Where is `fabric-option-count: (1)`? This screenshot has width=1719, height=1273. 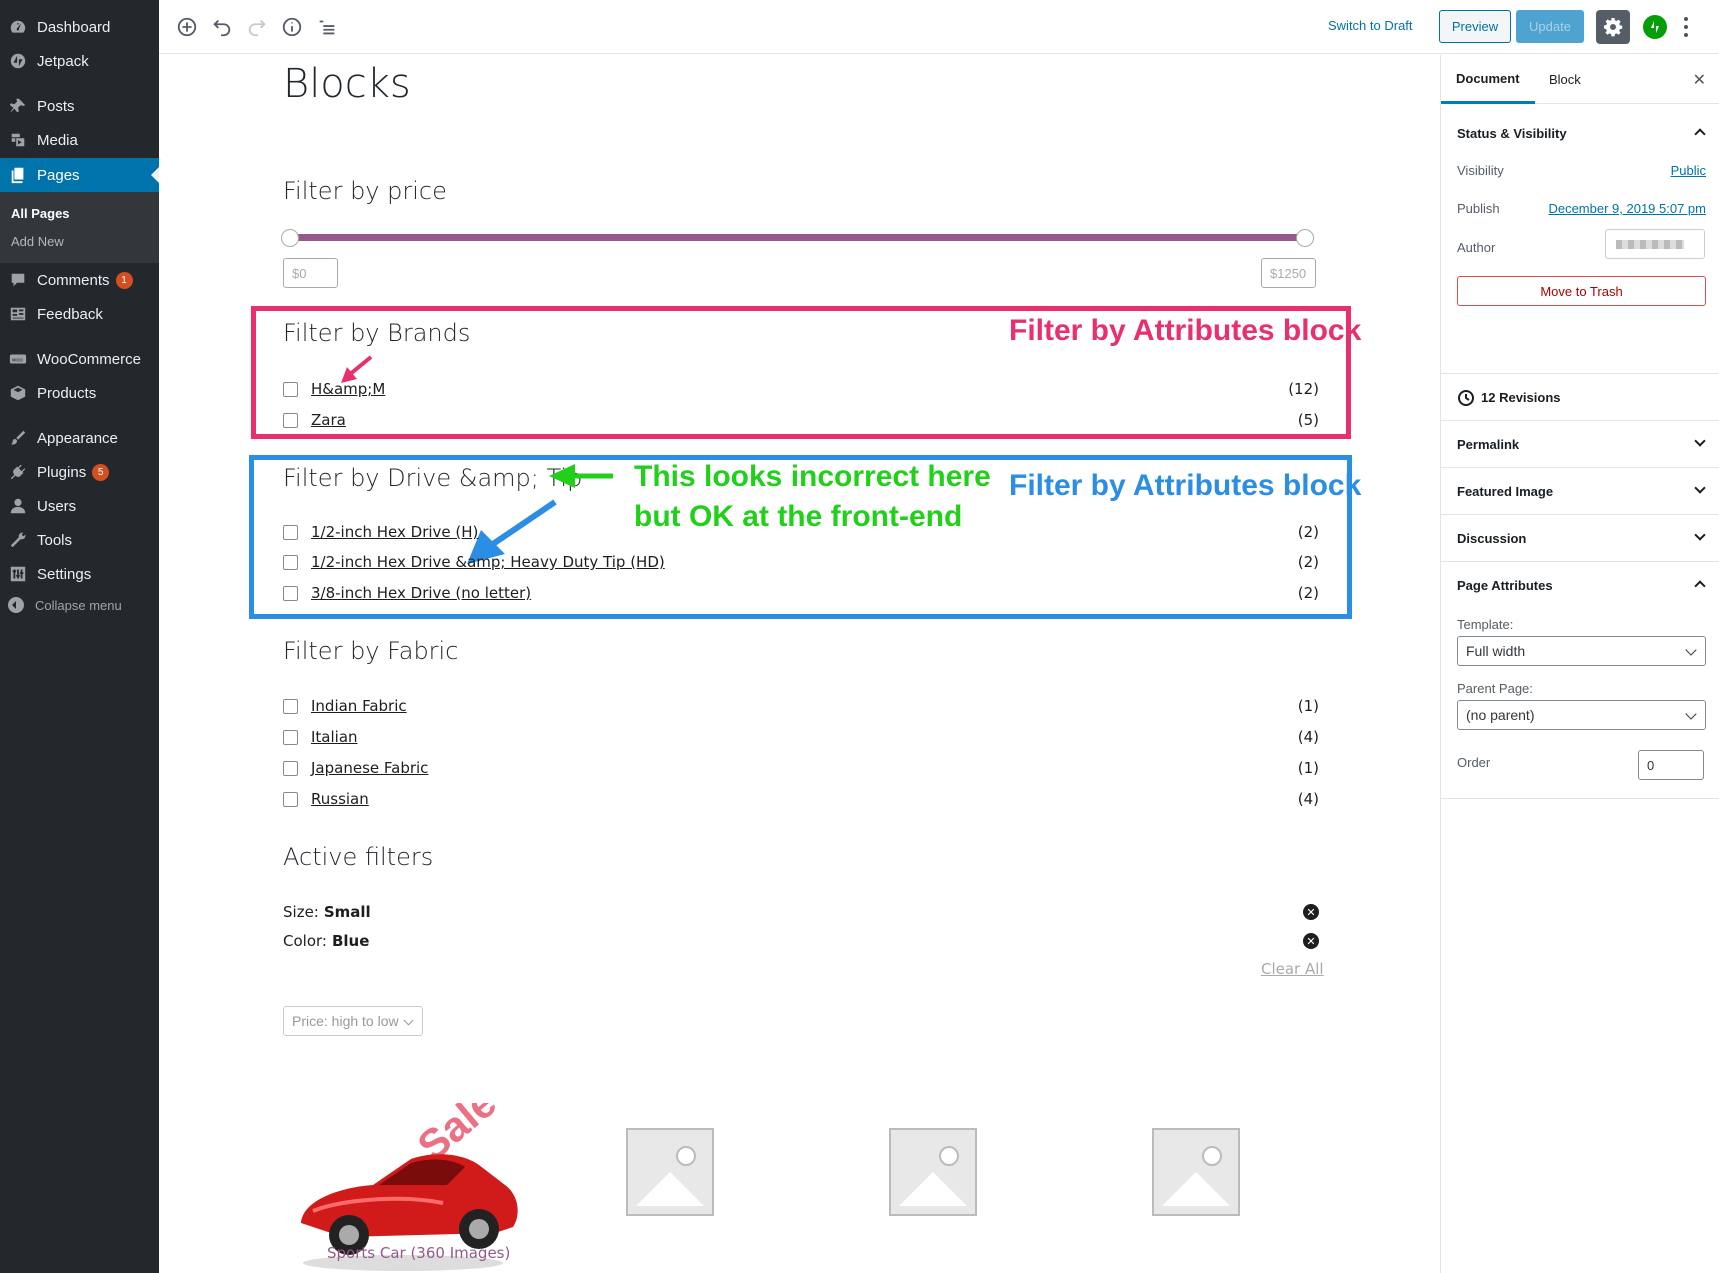 fabric-option-count: (1) is located at coordinates (1308, 706).